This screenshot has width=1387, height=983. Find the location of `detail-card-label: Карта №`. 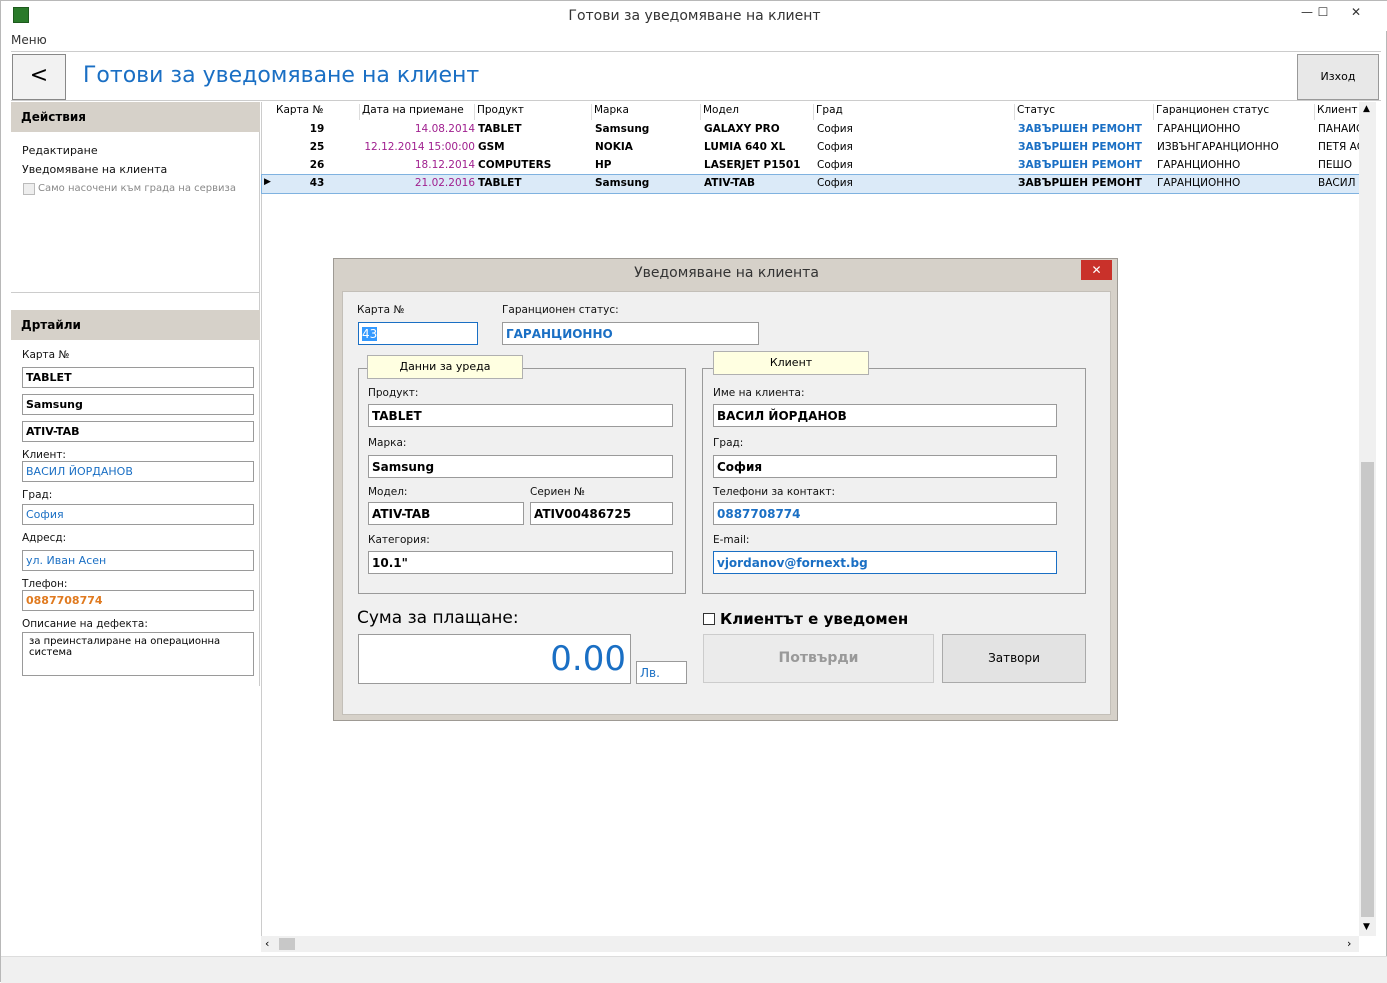

detail-card-label: Карта № is located at coordinates (46, 355).